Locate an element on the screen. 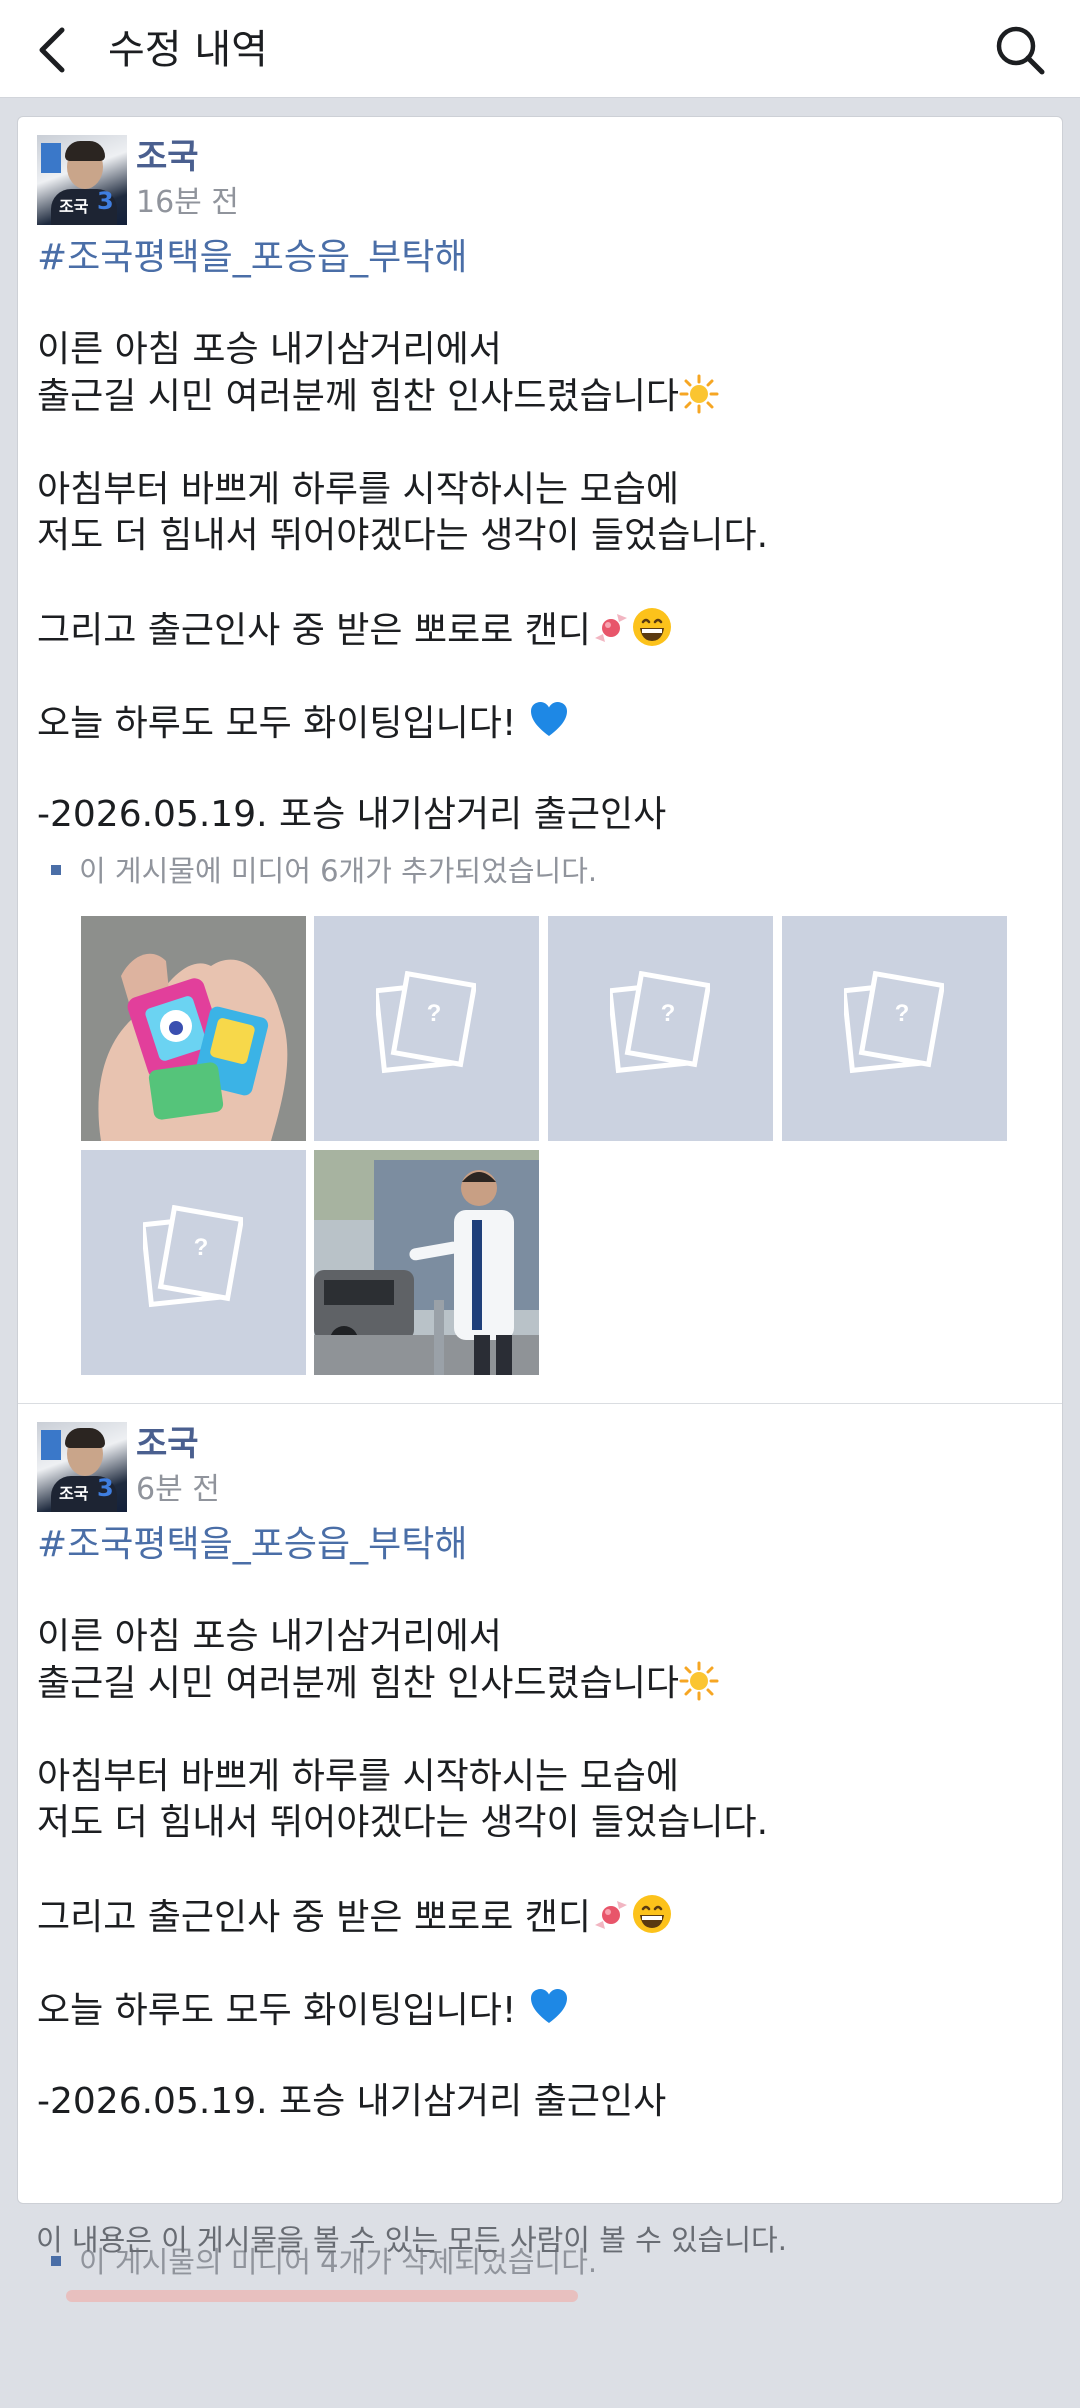 Image resolution: width=1080 pixels, height=2408 pixels. candy-photo is located at coordinates (193, 1028).